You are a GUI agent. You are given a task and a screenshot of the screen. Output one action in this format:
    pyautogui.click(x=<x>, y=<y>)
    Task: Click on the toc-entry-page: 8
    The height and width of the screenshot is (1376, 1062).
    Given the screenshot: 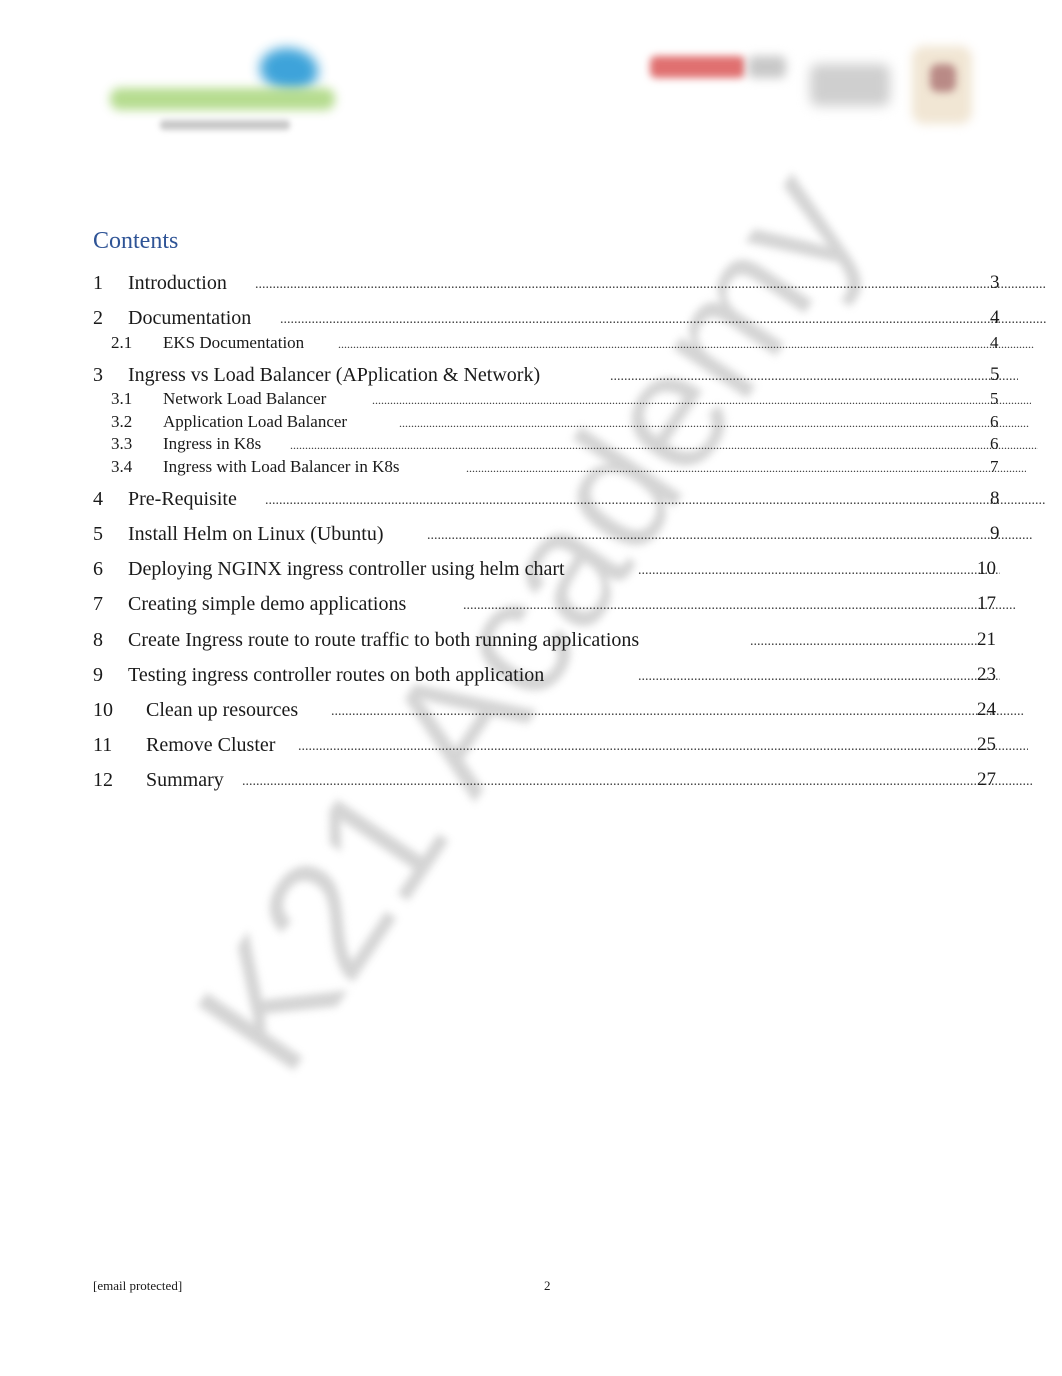 What is the action you would take?
    pyautogui.click(x=995, y=499)
    